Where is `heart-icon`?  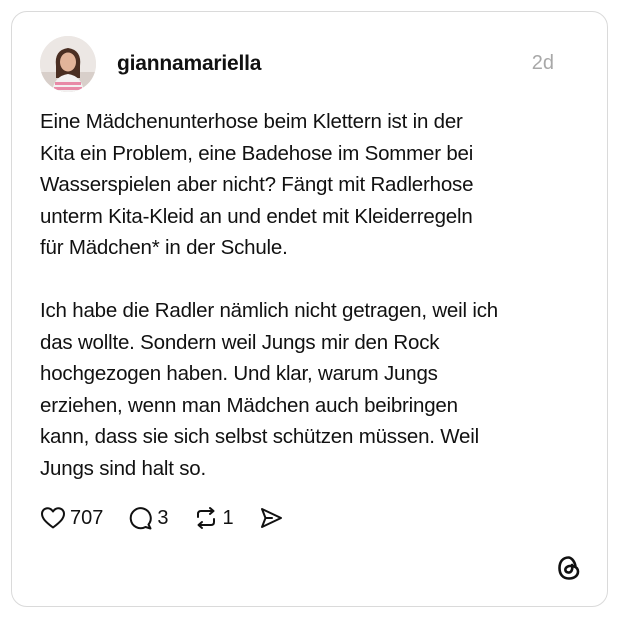
heart-icon is located at coordinates (53, 518).